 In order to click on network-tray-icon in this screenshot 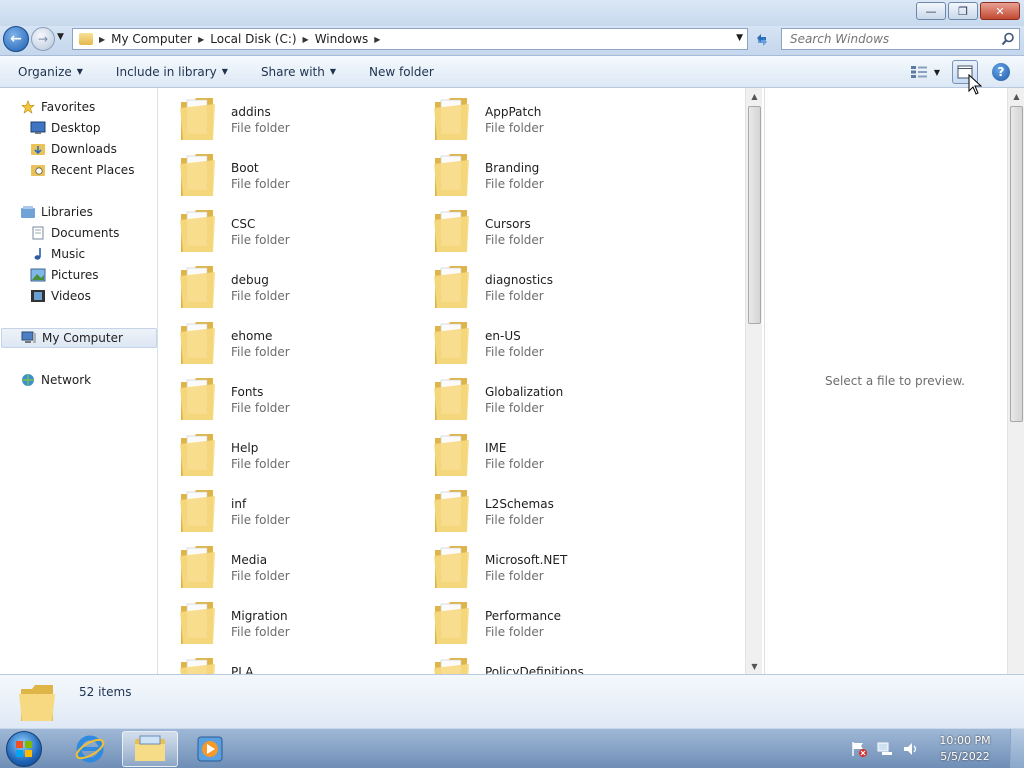, I will do `click(885, 749)`.